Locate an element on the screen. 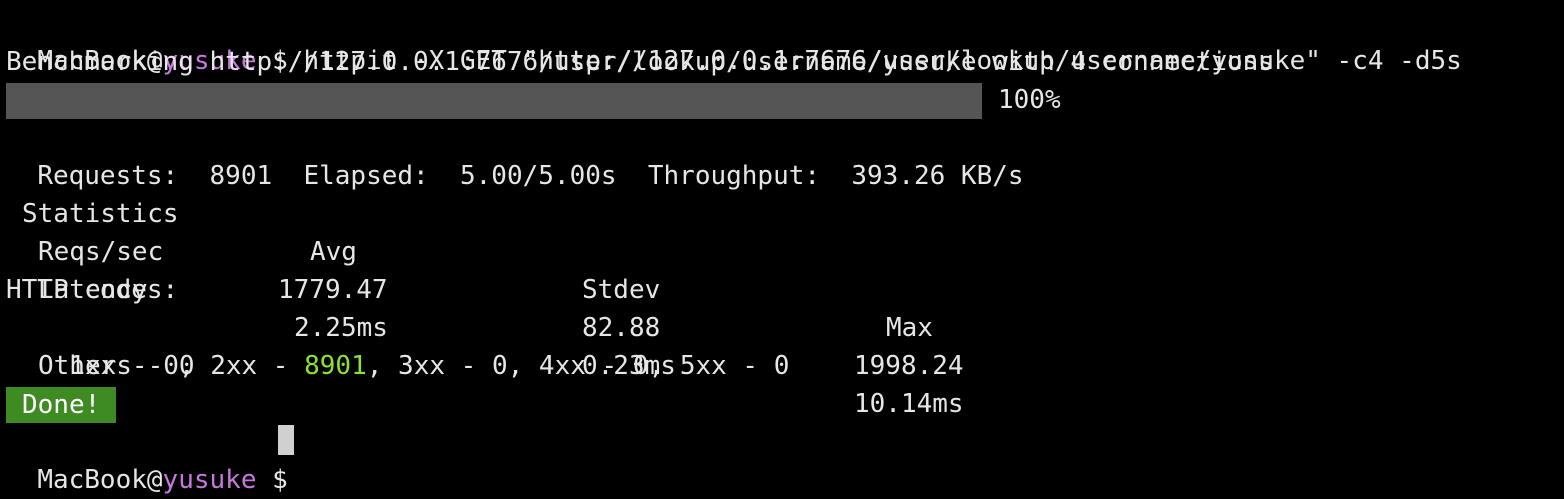 This screenshot has width=1564, height=499. progress-label: 100% is located at coordinates (1029, 100).